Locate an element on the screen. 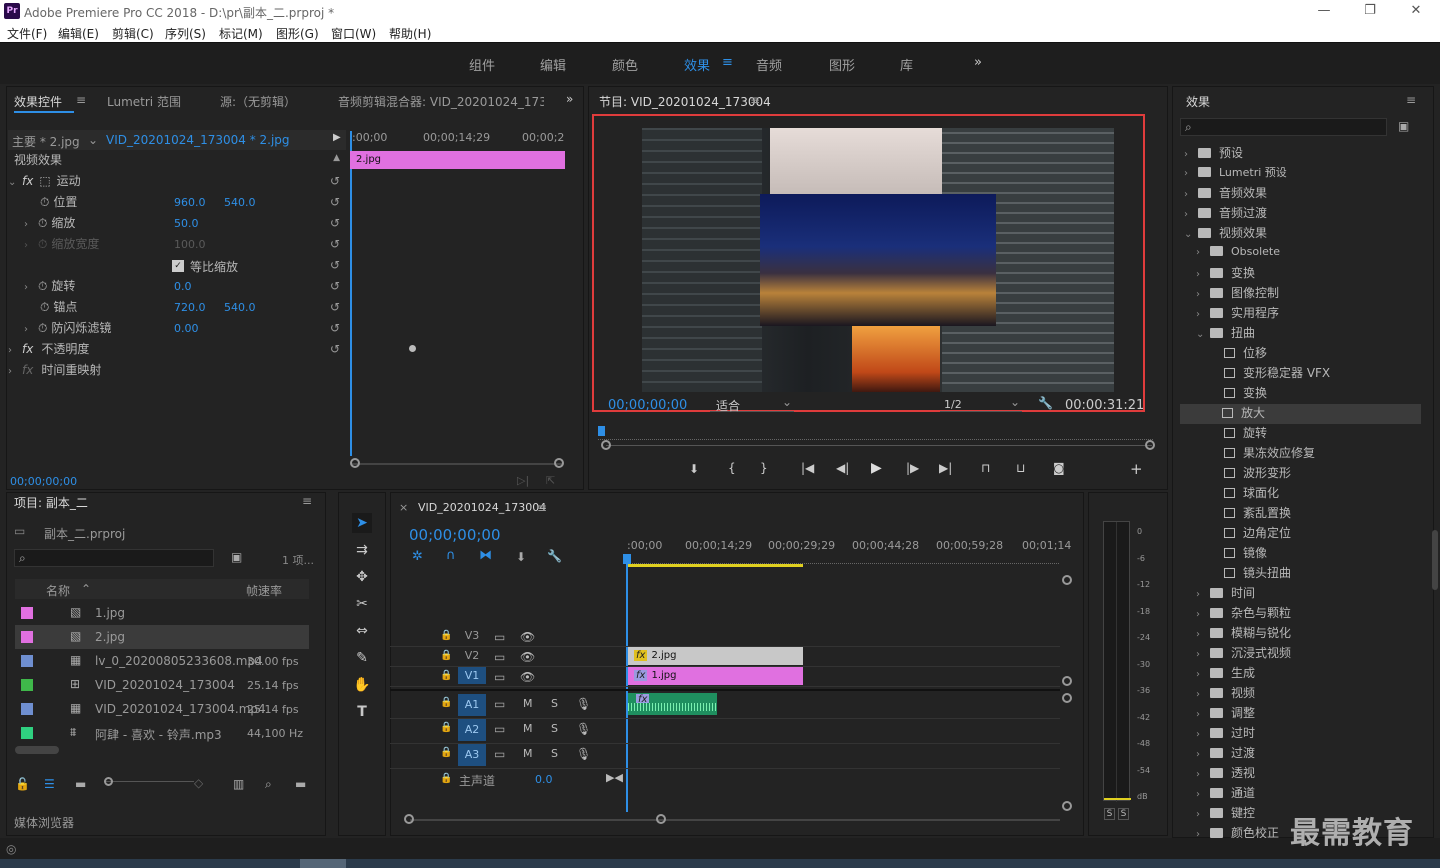 The height and width of the screenshot is (868, 1440). program-playhead is located at coordinates (601, 431).